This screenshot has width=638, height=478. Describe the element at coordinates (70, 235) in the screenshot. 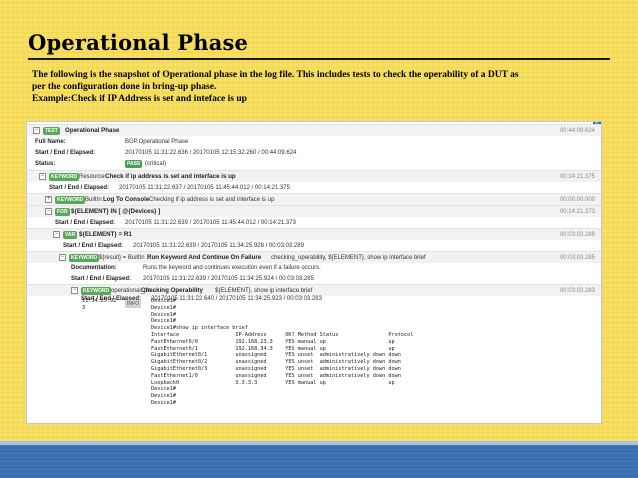

I see `var-badge: VAR` at that location.